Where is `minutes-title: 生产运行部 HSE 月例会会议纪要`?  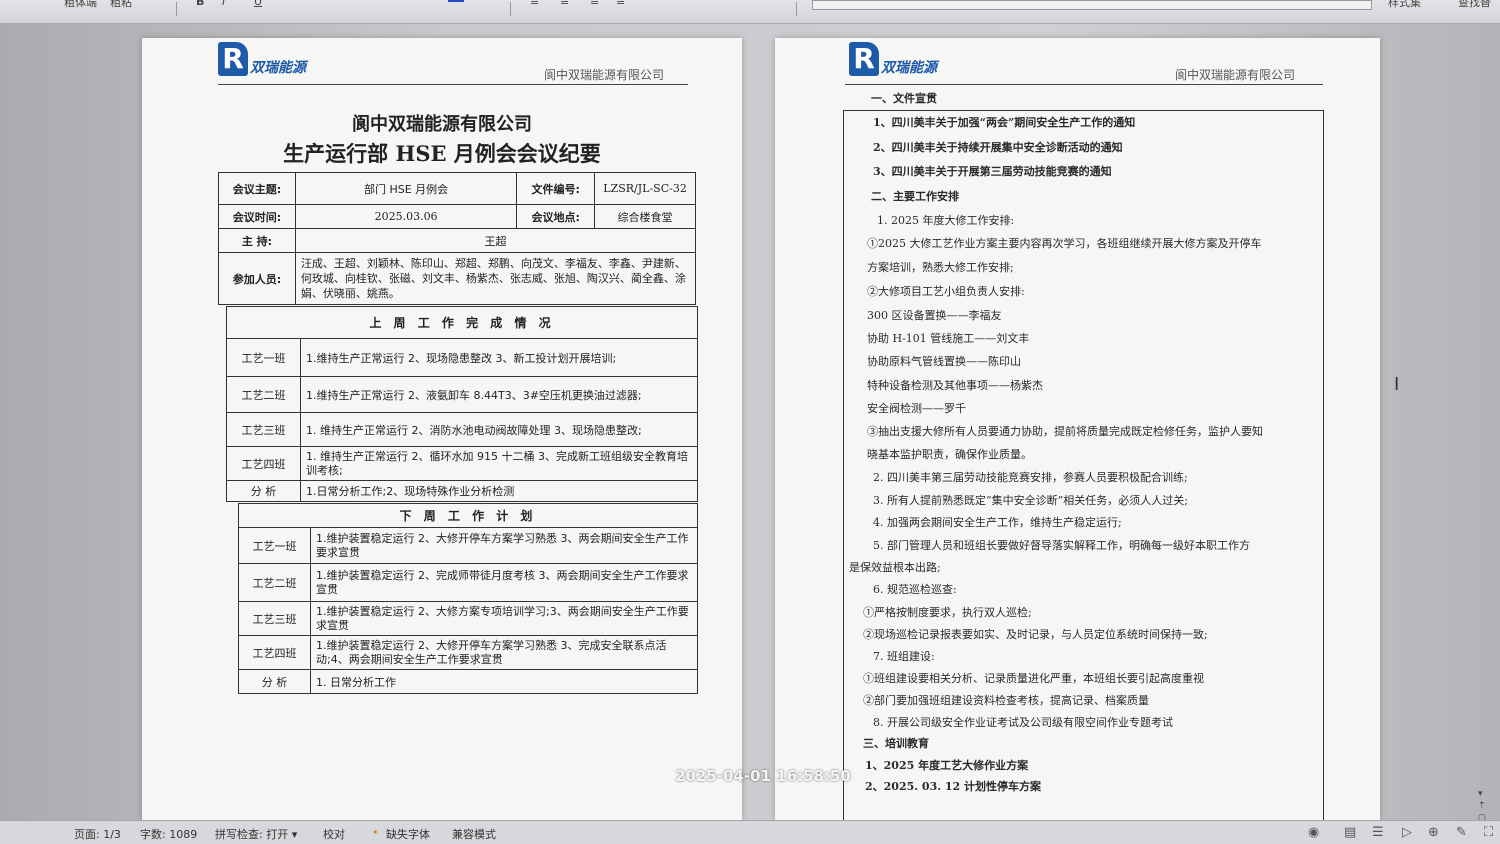 minutes-title: 生产运行部 HSE 月例会会议纪要 is located at coordinates (442, 153).